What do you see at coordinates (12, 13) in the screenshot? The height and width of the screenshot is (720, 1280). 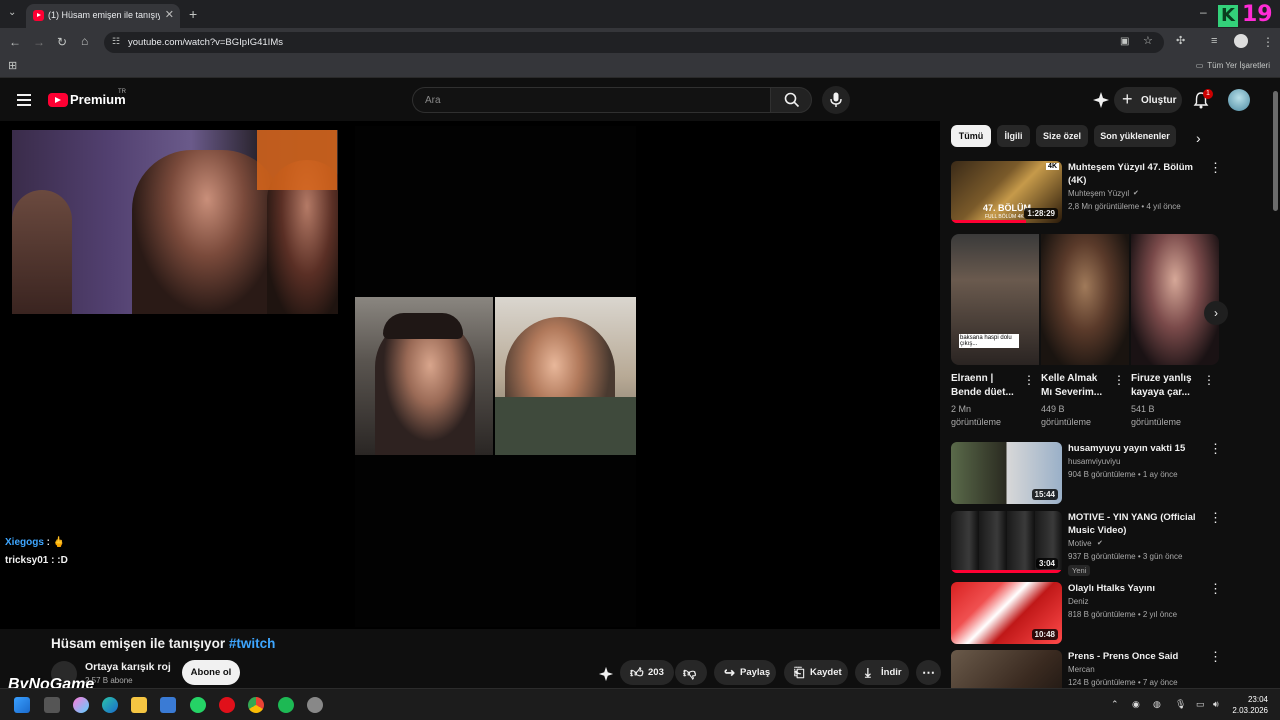 I see `tab-list-icon: ⌄` at bounding box center [12, 13].